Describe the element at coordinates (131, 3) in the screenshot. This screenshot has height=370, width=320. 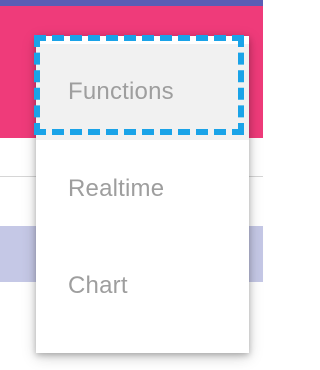
I see `app-header-accent` at that location.